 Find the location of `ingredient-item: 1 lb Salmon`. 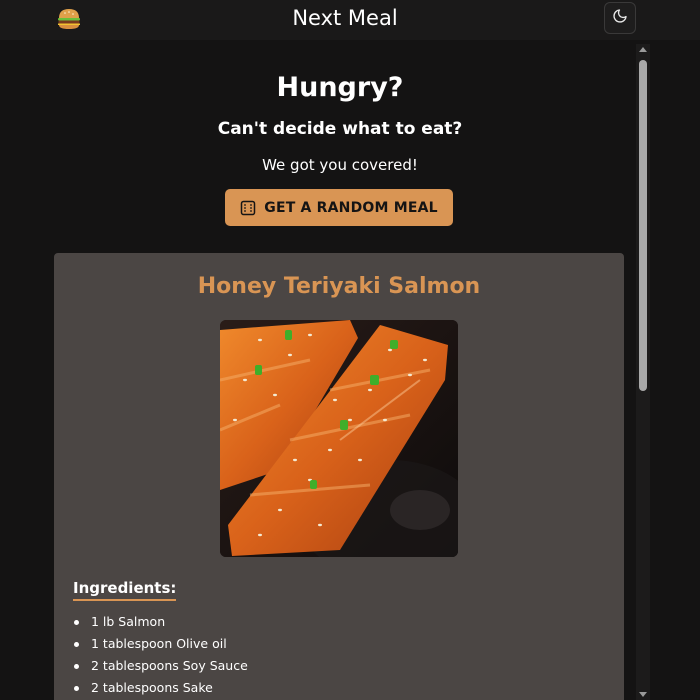

ingredient-item: 1 lb Salmon is located at coordinates (160, 622).